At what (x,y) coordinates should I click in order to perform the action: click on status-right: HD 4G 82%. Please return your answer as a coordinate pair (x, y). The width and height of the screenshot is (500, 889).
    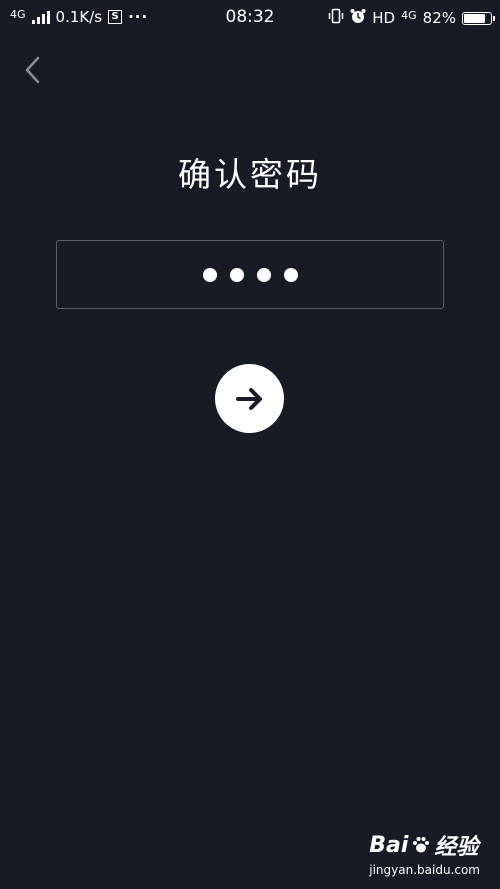
    Looking at the image, I should click on (411, 18).